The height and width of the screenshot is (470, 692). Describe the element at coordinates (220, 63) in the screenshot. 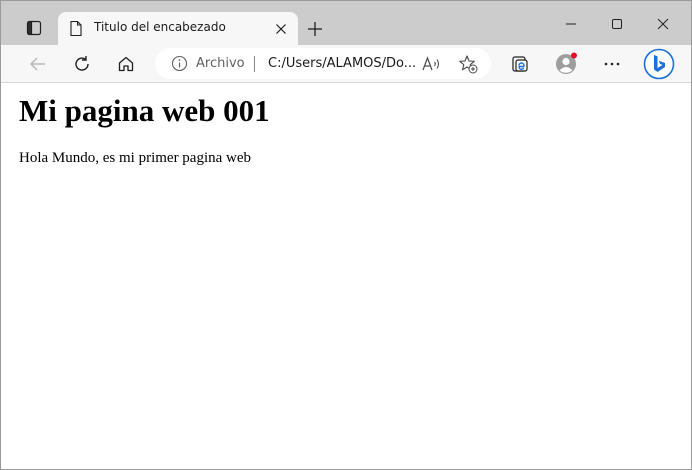

I see `site-info-label: Archivo` at that location.